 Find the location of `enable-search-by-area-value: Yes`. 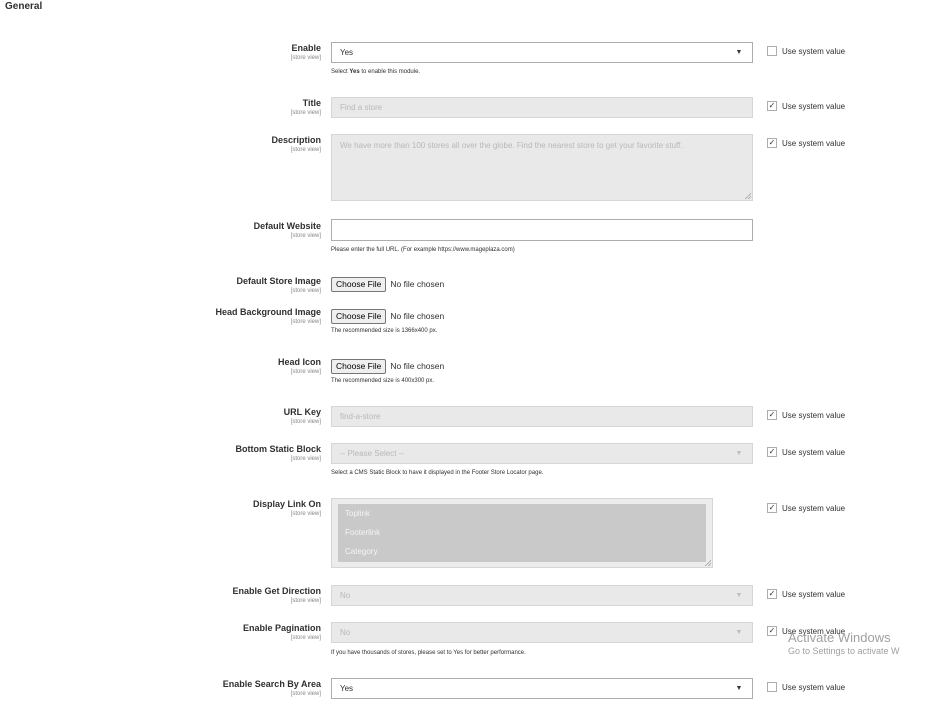

enable-search-by-area-value: Yes is located at coordinates (347, 688).